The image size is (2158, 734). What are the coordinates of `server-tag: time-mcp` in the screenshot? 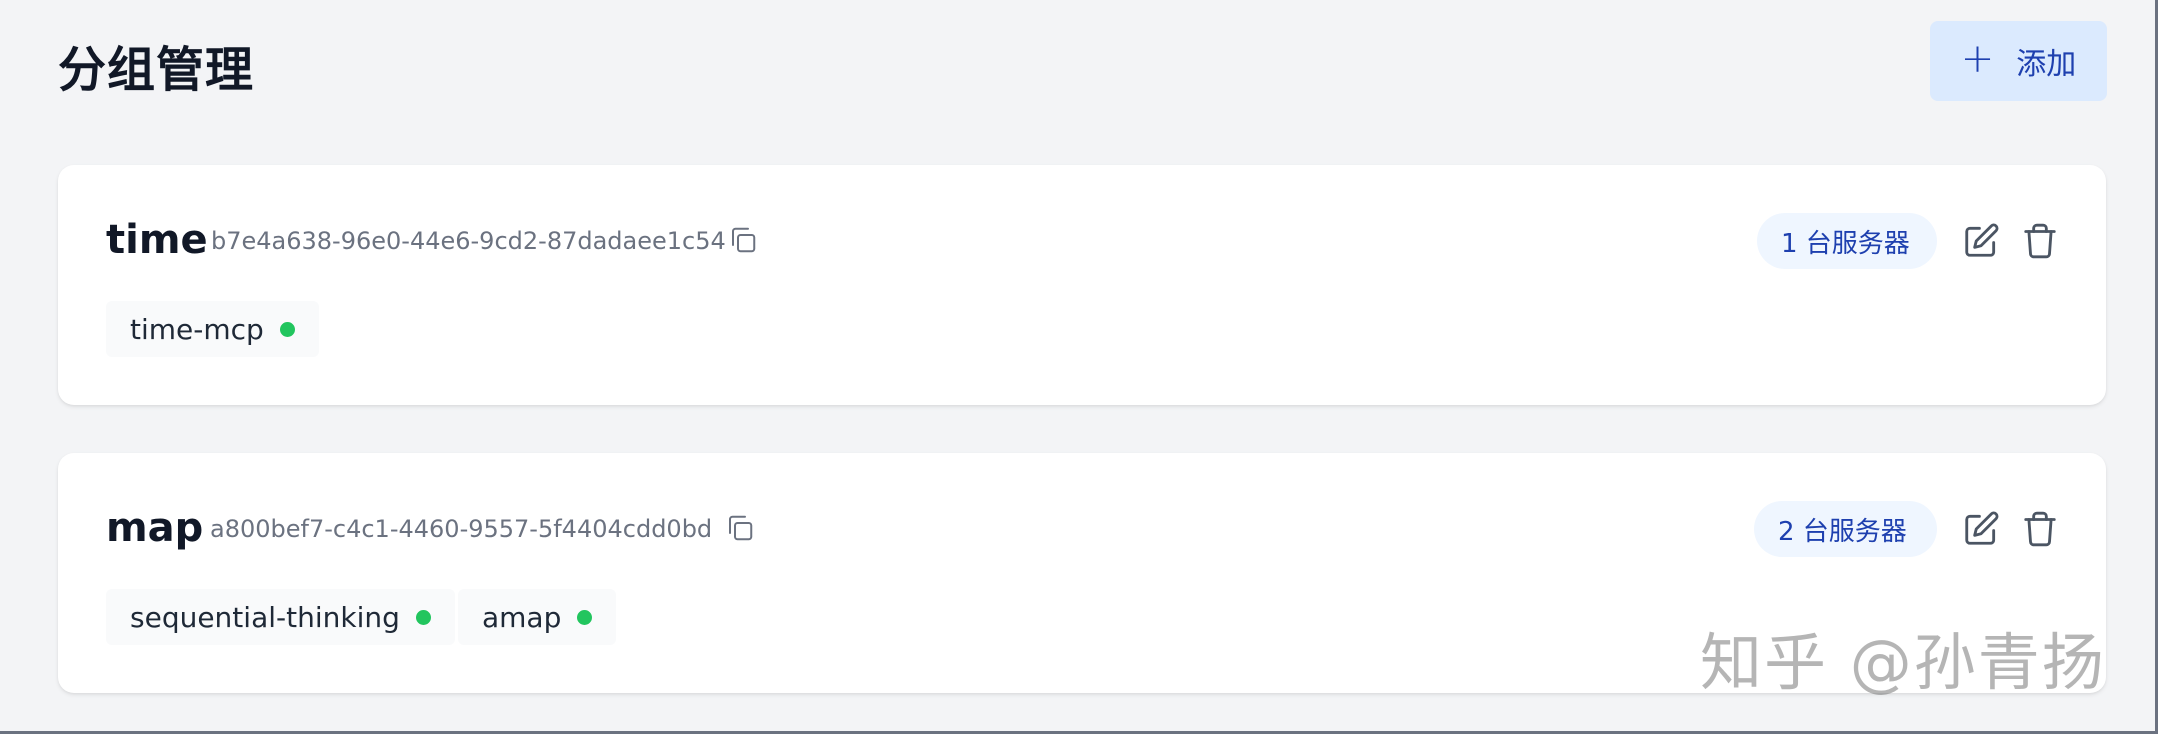 It's located at (212, 329).